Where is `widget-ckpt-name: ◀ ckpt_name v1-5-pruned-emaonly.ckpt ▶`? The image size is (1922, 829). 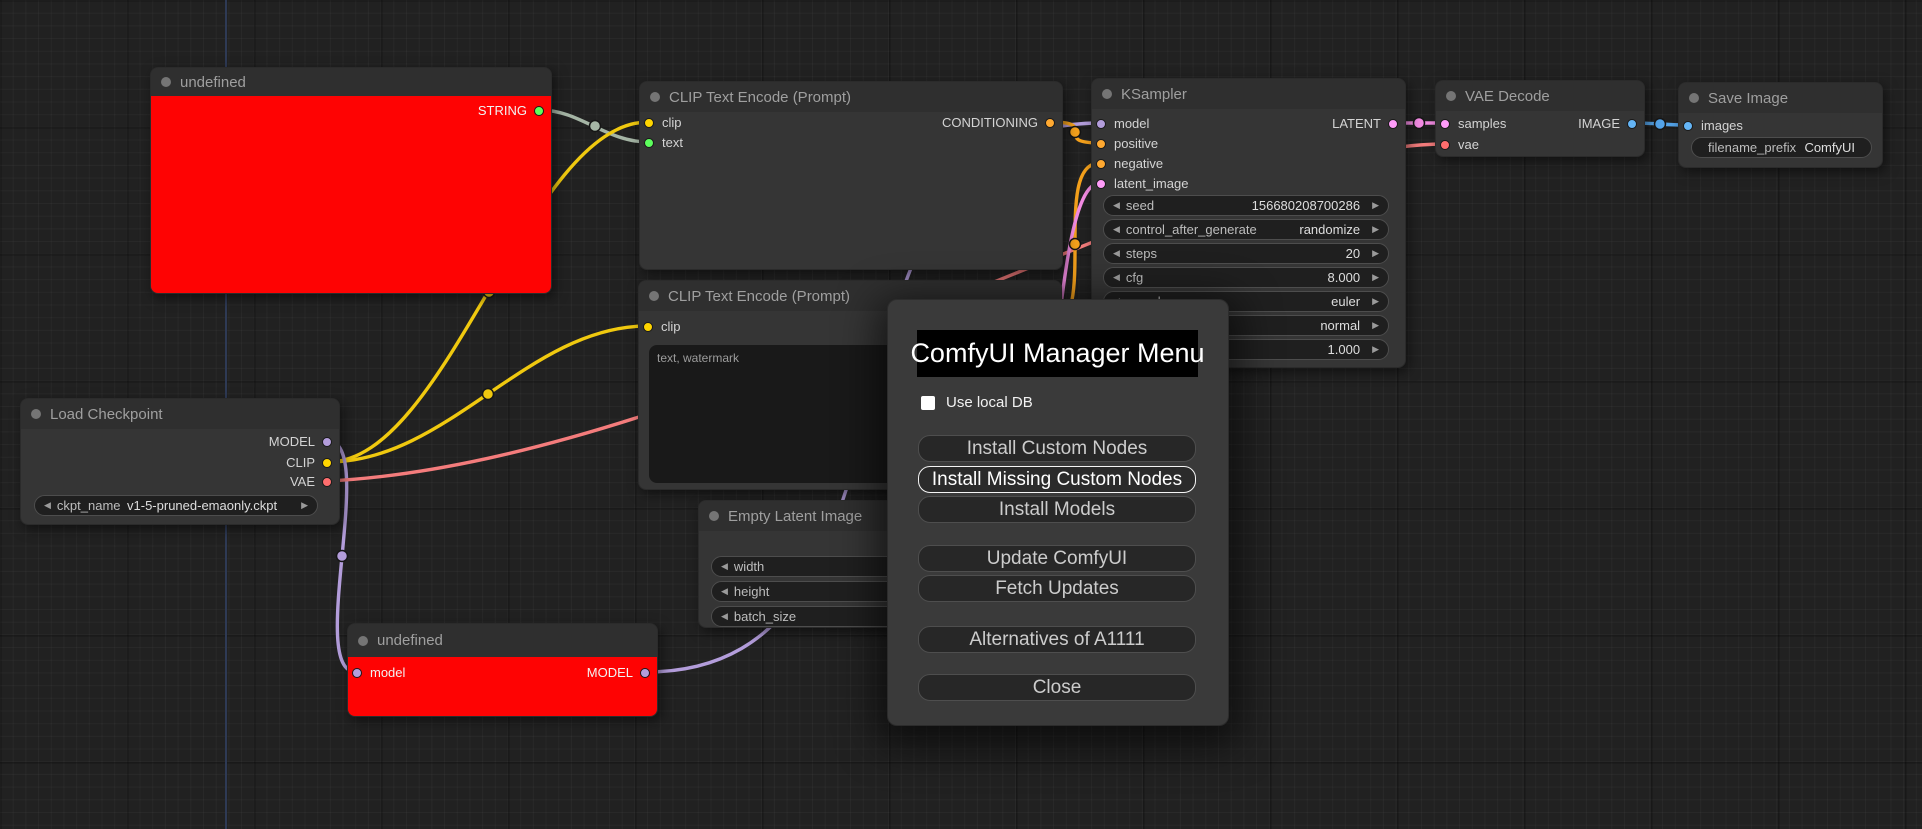
widget-ckpt-name: ◀ ckpt_name v1-5-pruned-emaonly.ckpt ▶ is located at coordinates (176, 505).